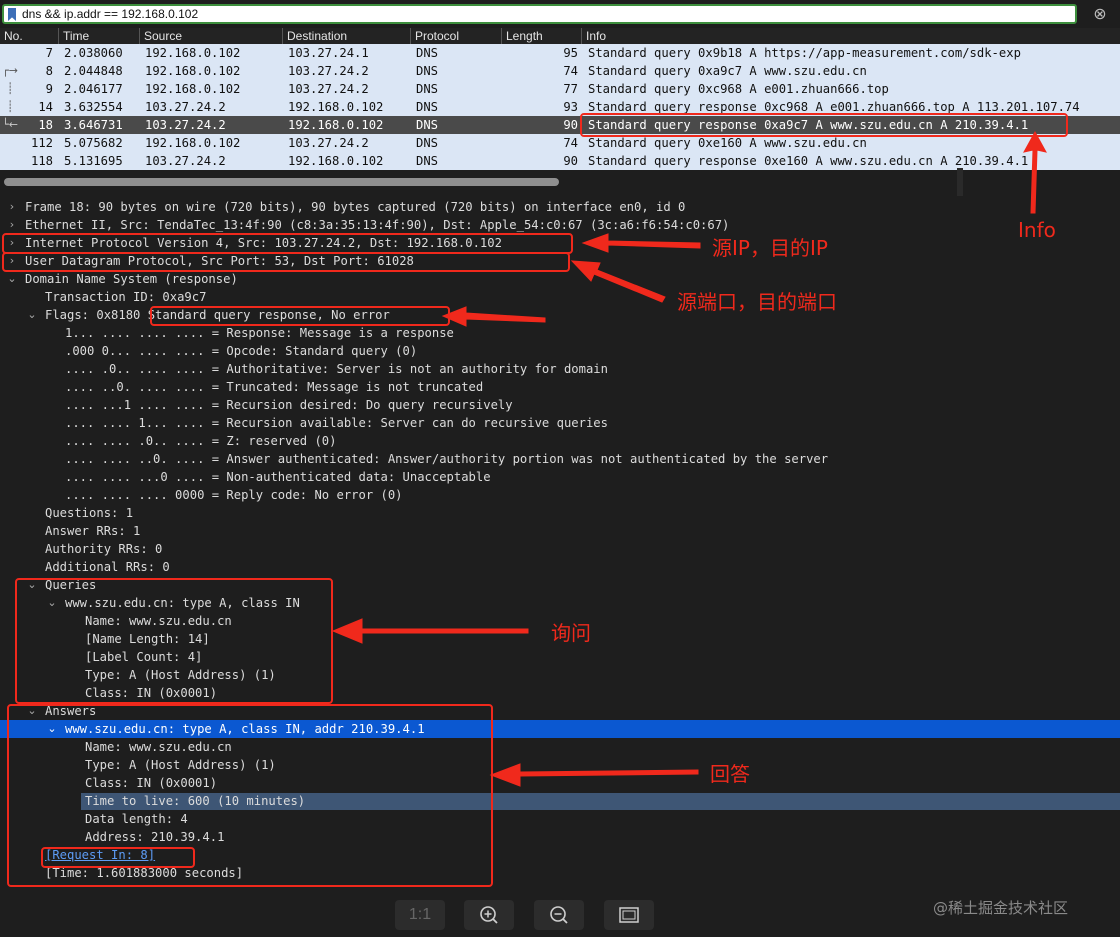 This screenshot has height=937, width=1120. I want to click on packet-cell-time: 2.038060, so click(93, 53).